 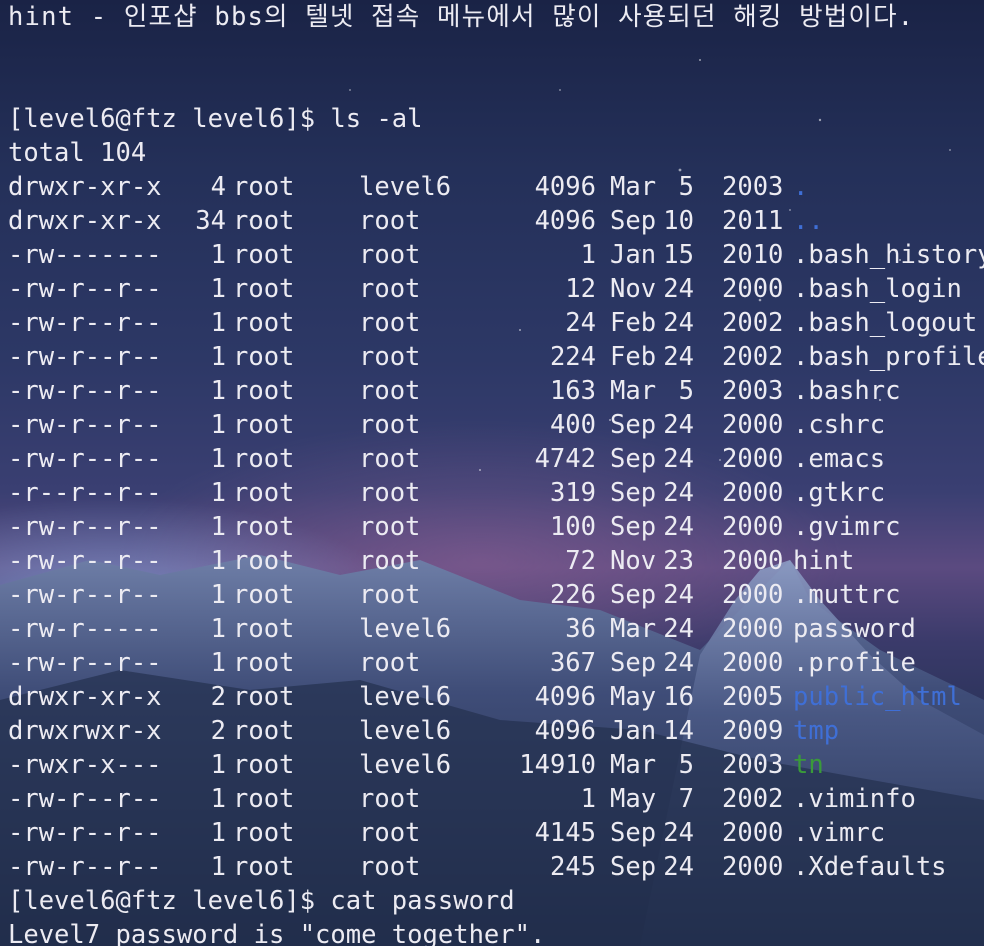 What do you see at coordinates (496, 187) in the screenshot?
I see `listing-row: drwxr-xr-x 4 root level6 4096 Mar 5 2003.` at bounding box center [496, 187].